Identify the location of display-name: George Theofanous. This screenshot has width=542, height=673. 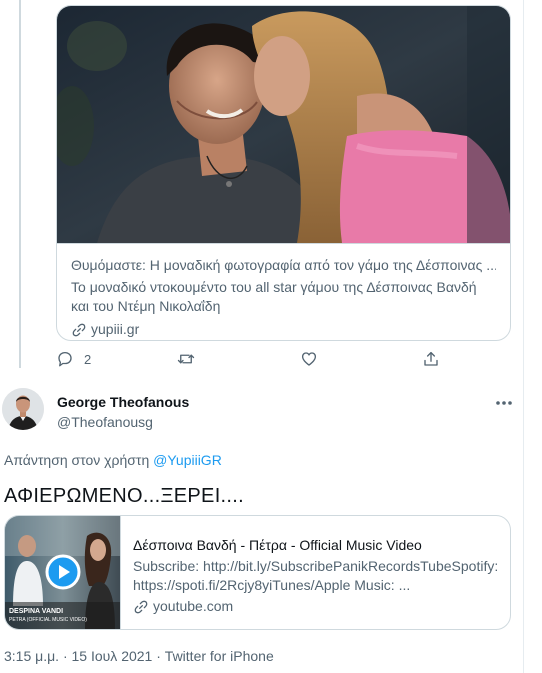
(123, 402).